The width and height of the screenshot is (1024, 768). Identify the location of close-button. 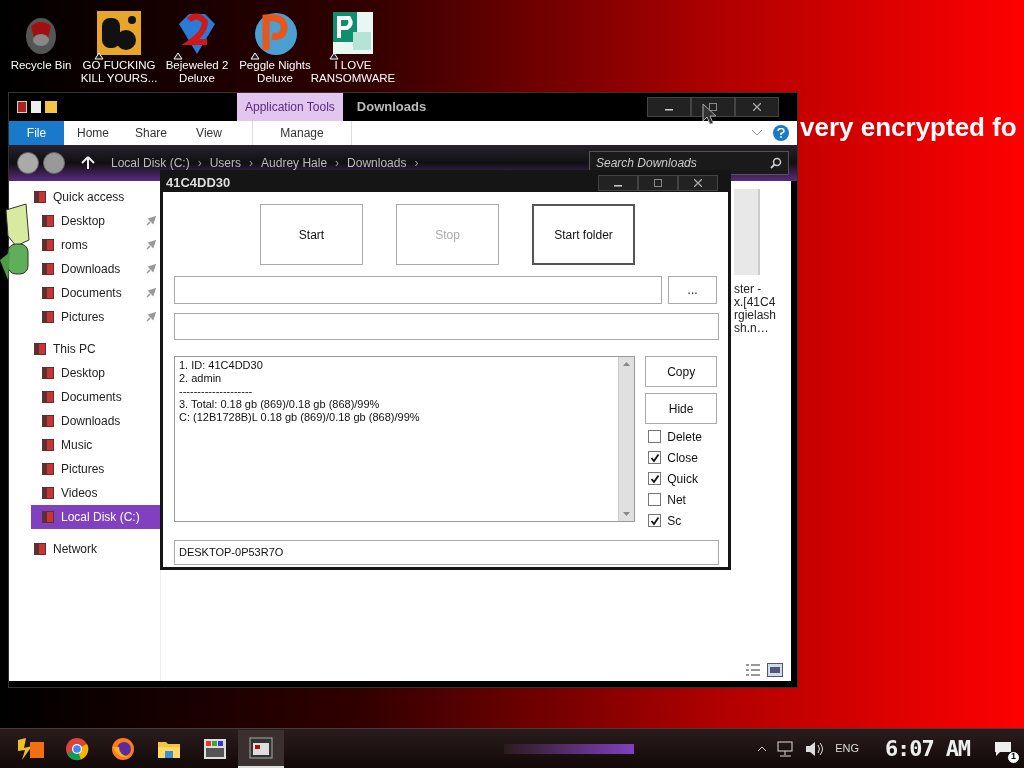
(698, 182).